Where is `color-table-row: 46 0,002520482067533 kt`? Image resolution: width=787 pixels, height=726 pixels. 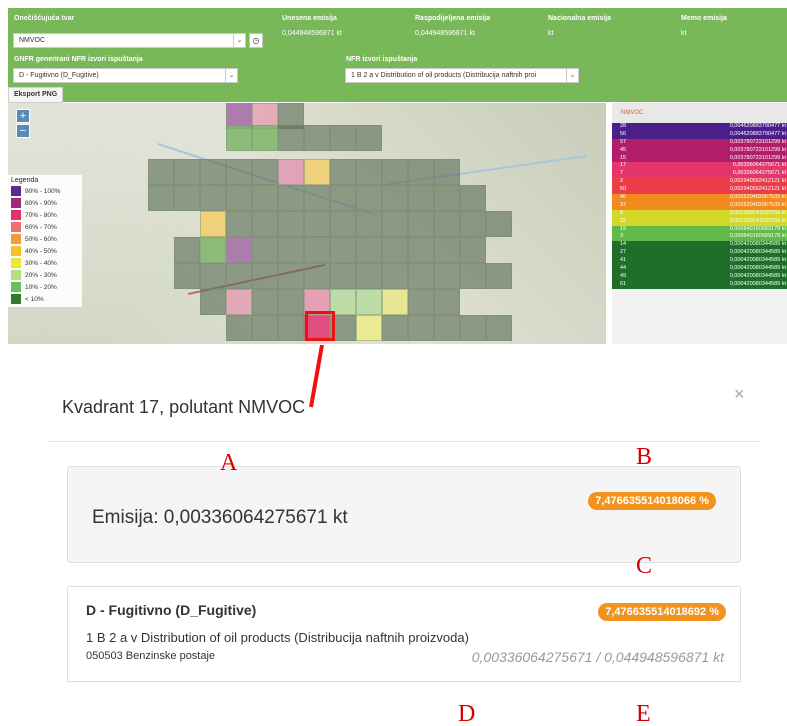 color-table-row: 46 0,002520482067533 kt is located at coordinates (699, 198).